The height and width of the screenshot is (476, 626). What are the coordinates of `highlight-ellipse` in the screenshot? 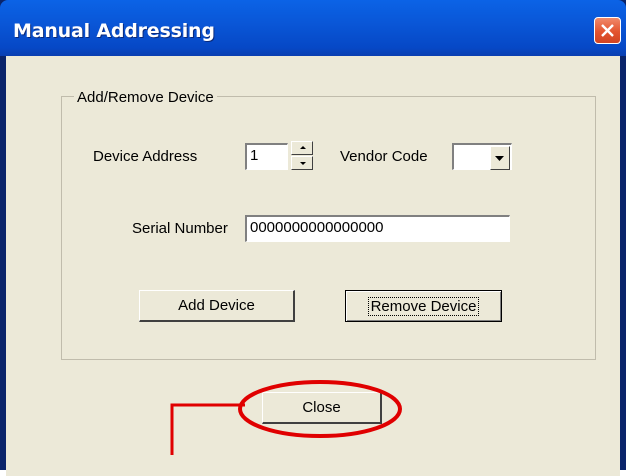 It's located at (320, 409).